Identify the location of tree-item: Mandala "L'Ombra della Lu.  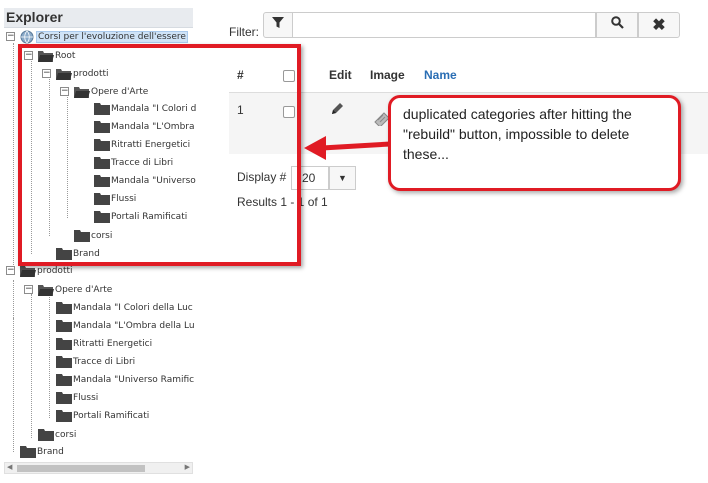
(125, 326).